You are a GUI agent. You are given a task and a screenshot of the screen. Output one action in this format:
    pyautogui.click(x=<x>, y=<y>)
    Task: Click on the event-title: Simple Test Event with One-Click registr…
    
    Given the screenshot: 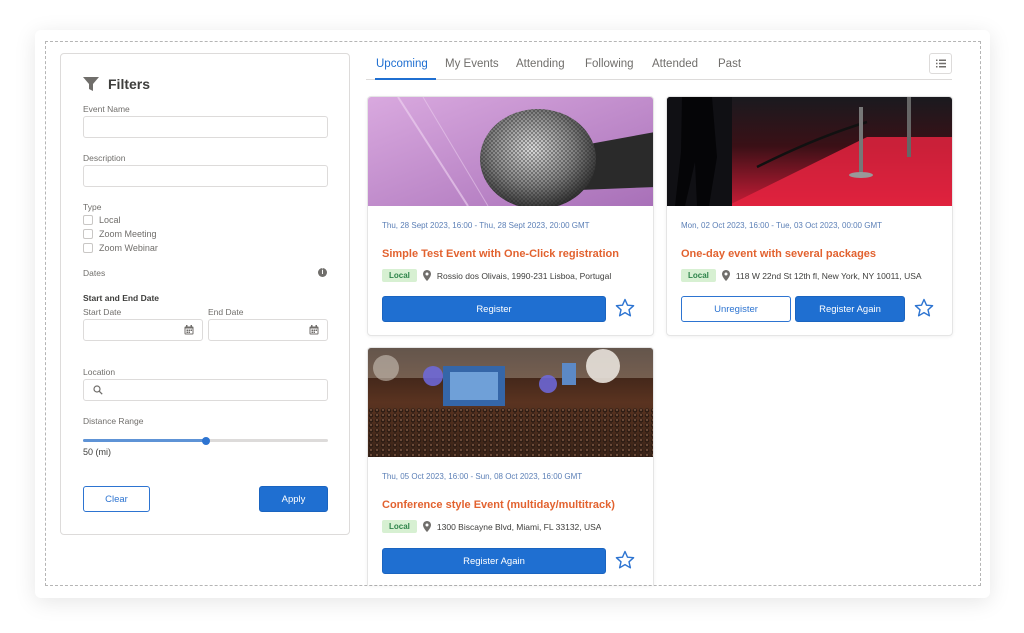 What is the action you would take?
    pyautogui.click(x=513, y=254)
    